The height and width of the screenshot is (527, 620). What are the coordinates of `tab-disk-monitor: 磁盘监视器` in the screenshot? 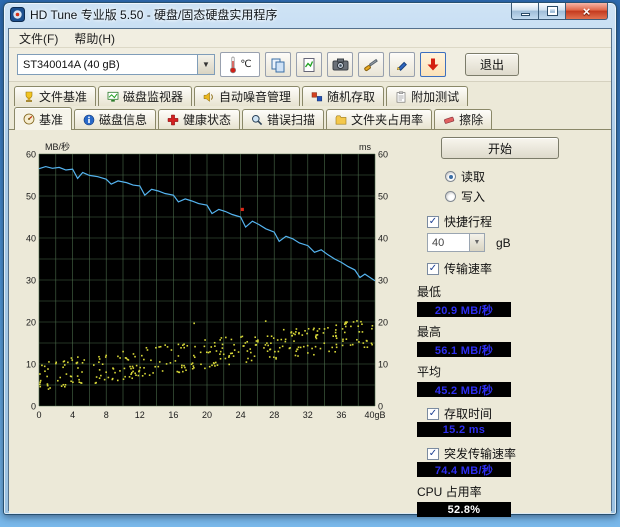 It's located at (145, 96).